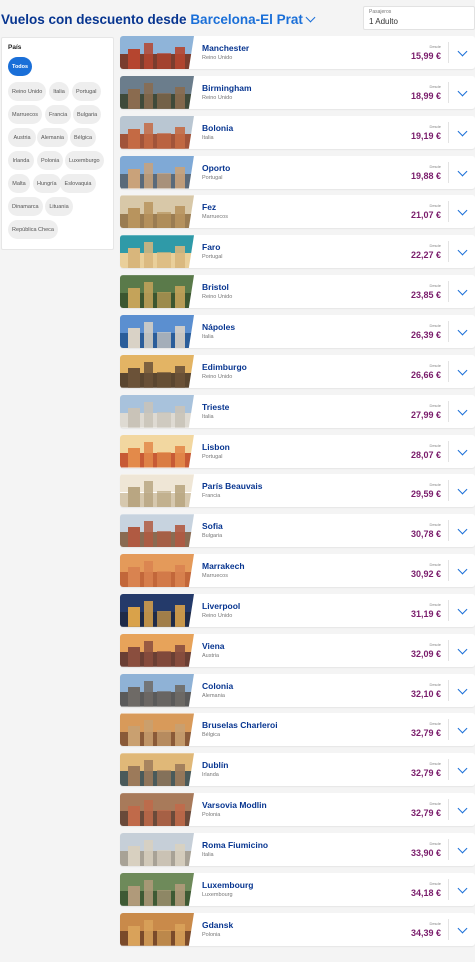 The image size is (475, 962). I want to click on destination-country: Marruecos, so click(215, 217).